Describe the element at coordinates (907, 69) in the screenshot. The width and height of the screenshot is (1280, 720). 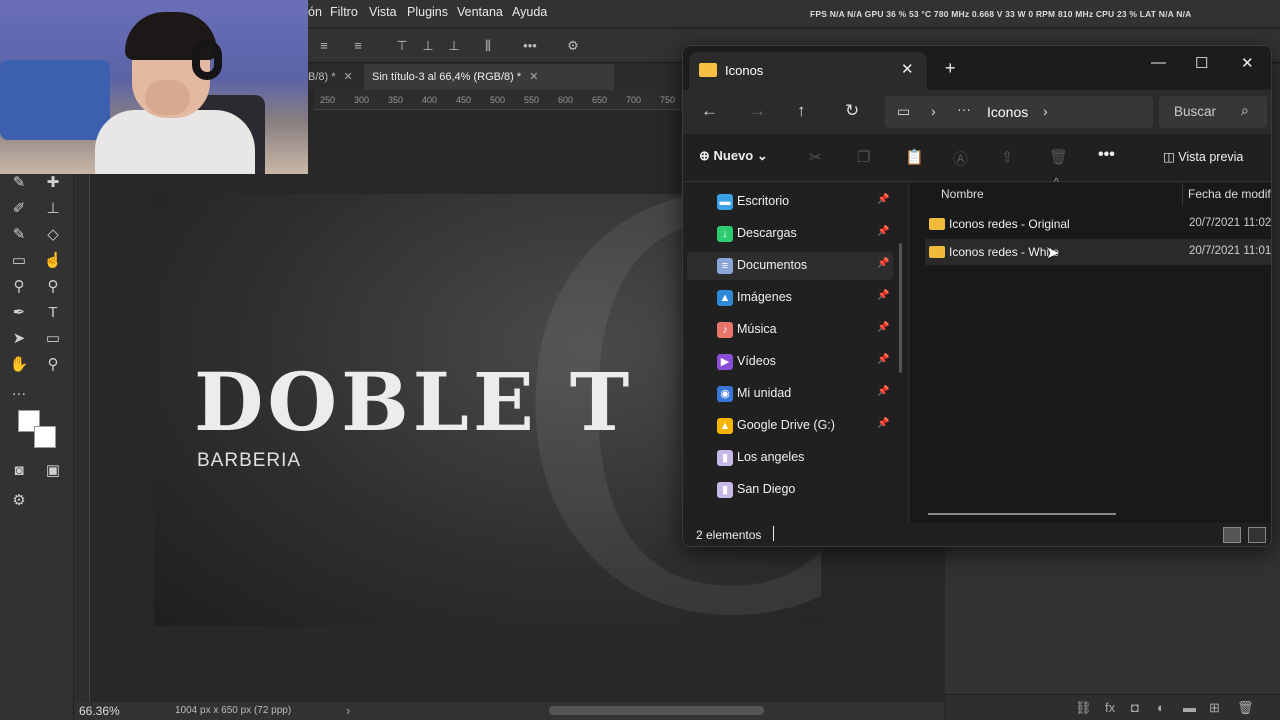
I see `close-tab-icon: ✕` at that location.